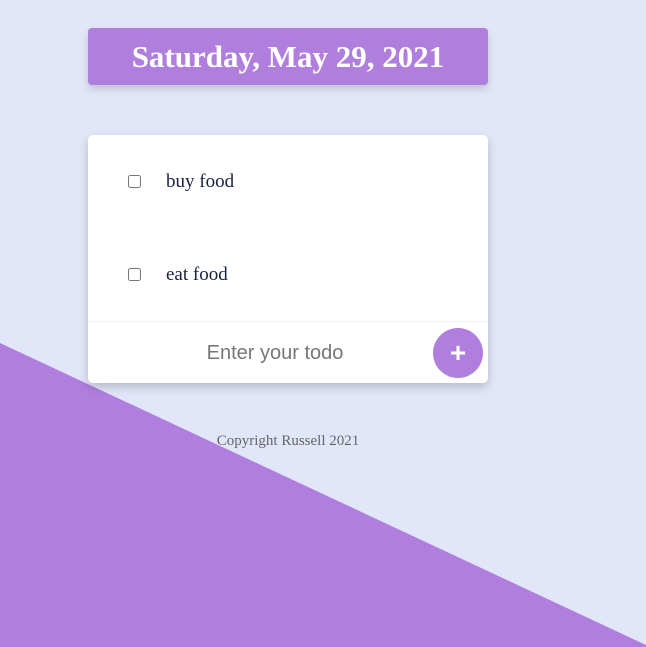  I want to click on date-text: Saturday, May 29, 2021, so click(288, 56).